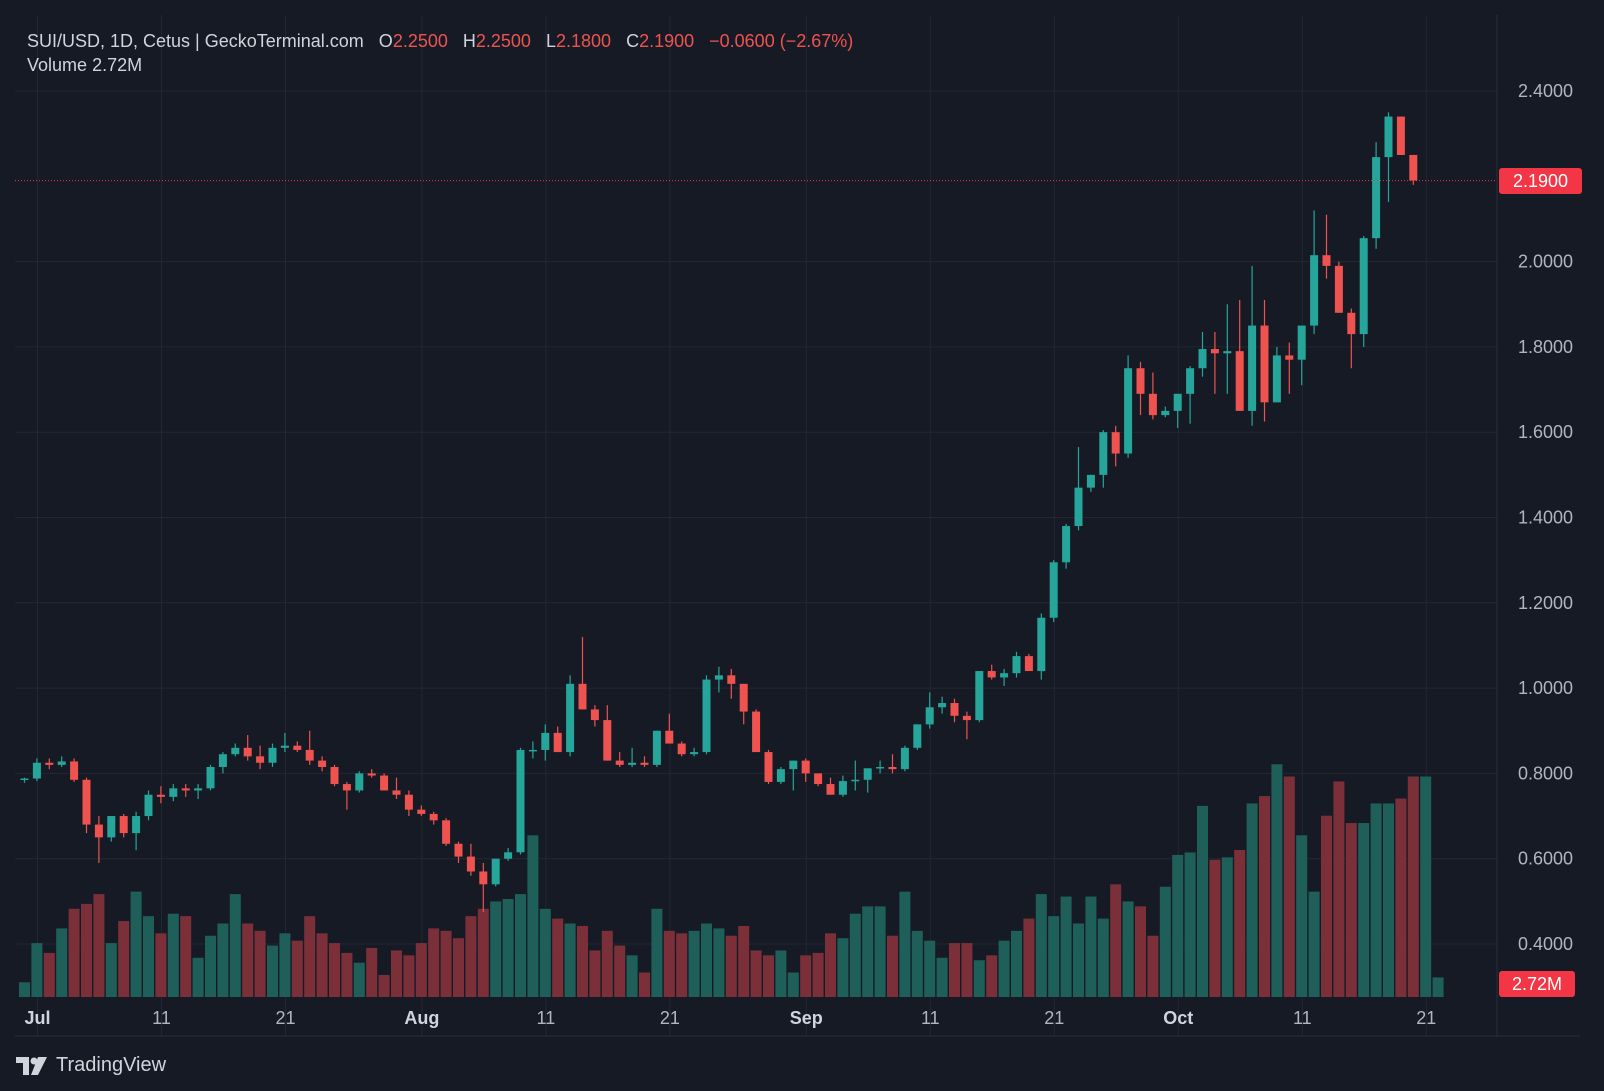 This screenshot has height=1091, width=1604. I want to click on brand-name: TradingView, so click(111, 1065).